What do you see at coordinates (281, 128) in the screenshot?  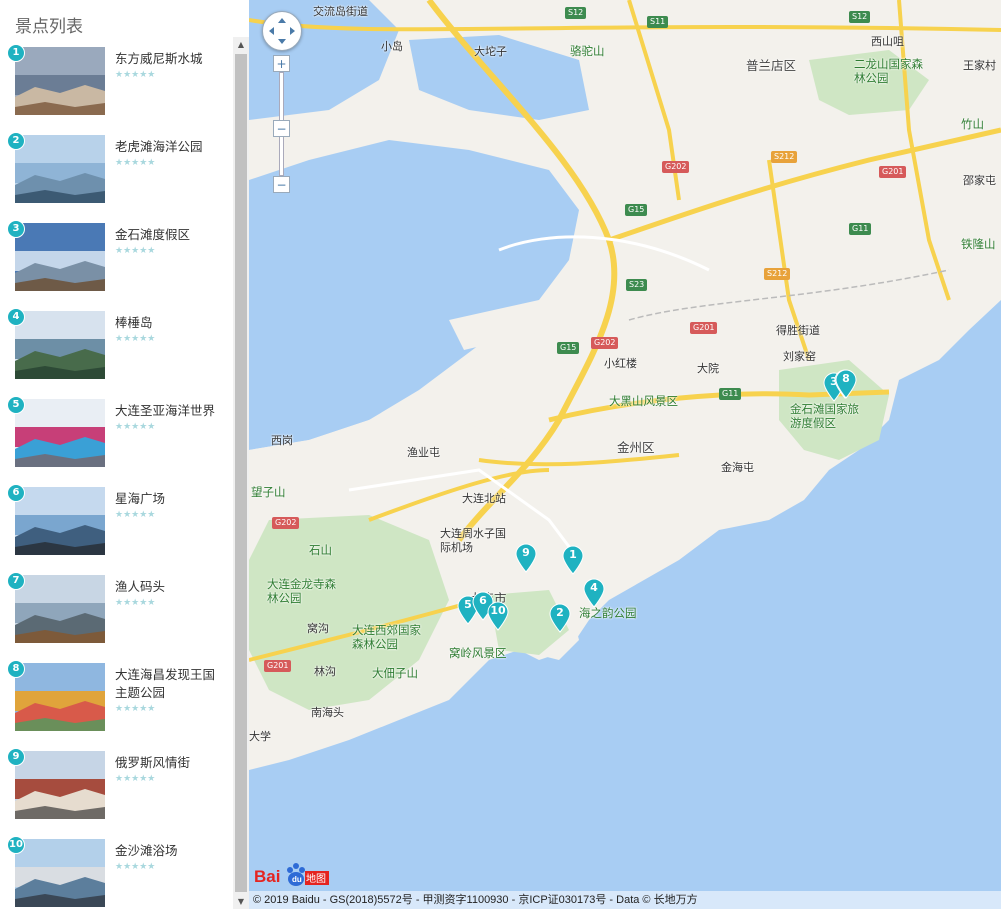 I see `zoom-slider-handle: −` at bounding box center [281, 128].